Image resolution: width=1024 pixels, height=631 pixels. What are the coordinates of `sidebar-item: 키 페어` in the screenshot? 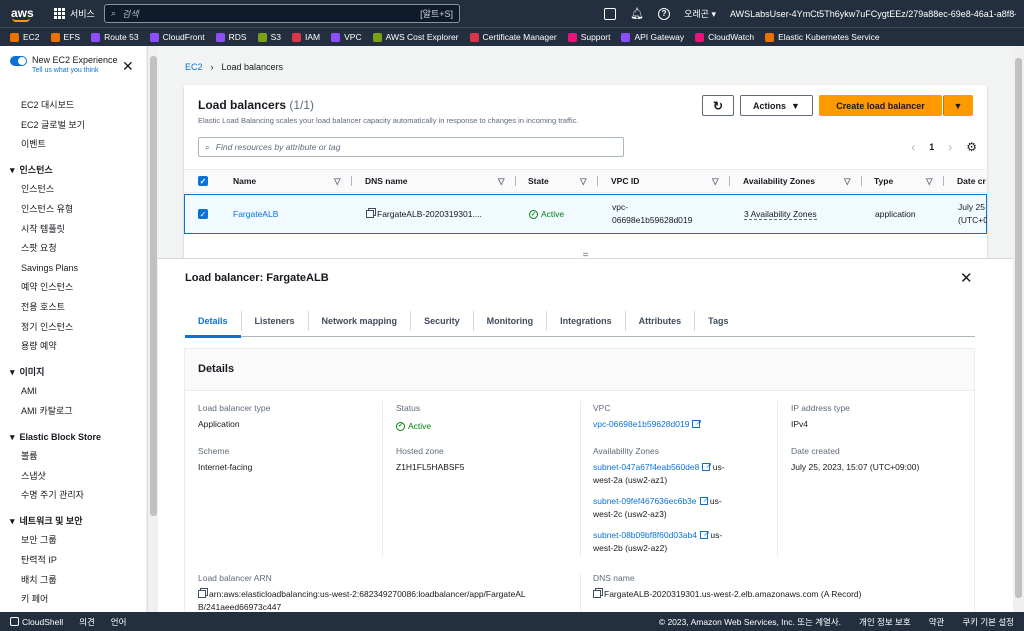 It's located at (73, 600).